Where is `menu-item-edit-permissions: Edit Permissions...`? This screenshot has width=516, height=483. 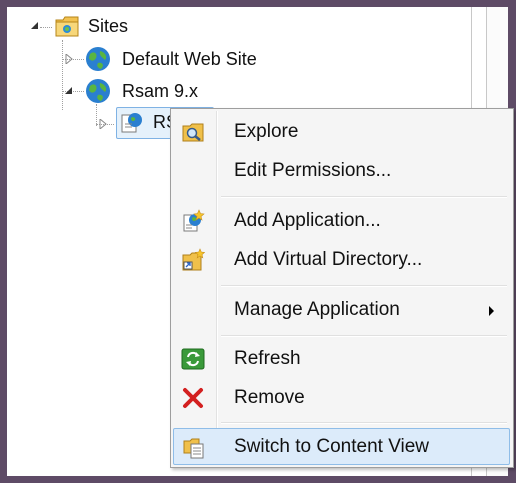
menu-item-edit-permissions: Edit Permissions... is located at coordinates (341, 171).